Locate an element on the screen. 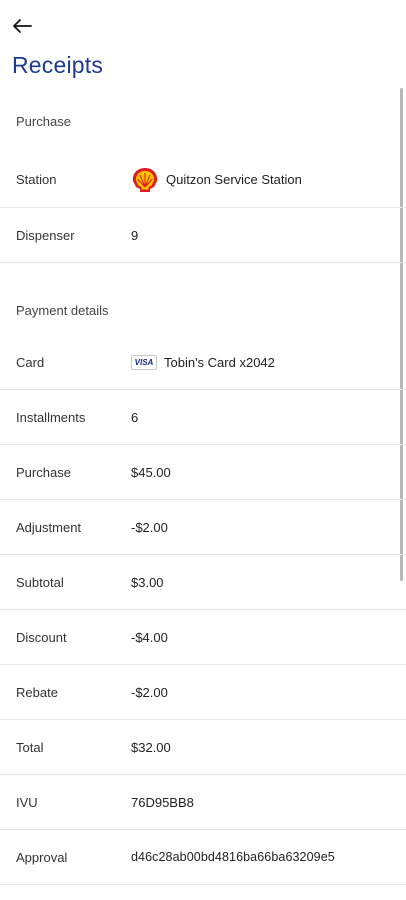  purchase-row: Purchase $45.00 is located at coordinates (203, 472).